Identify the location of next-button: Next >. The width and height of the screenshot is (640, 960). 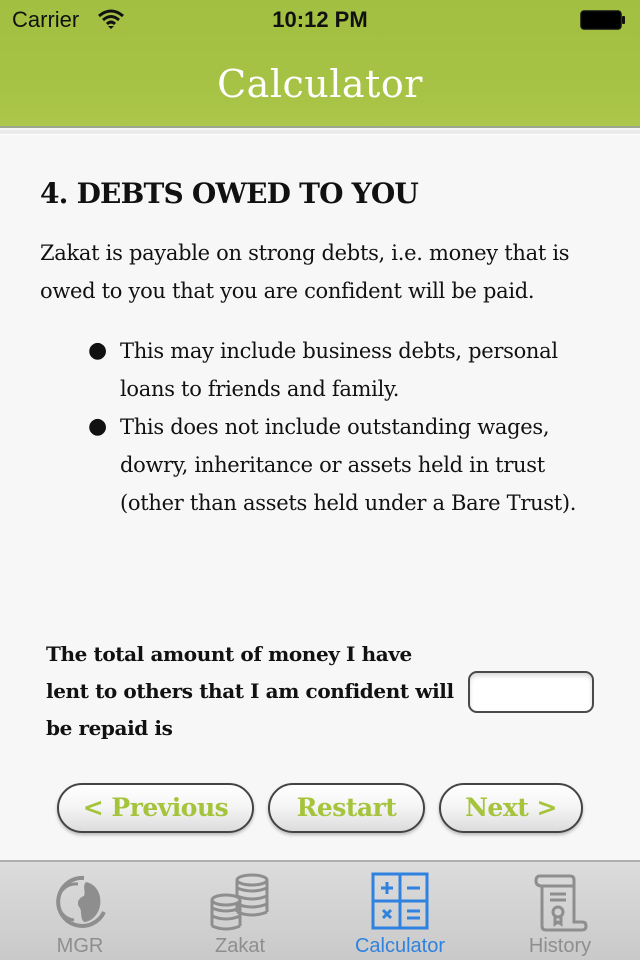
(511, 808).